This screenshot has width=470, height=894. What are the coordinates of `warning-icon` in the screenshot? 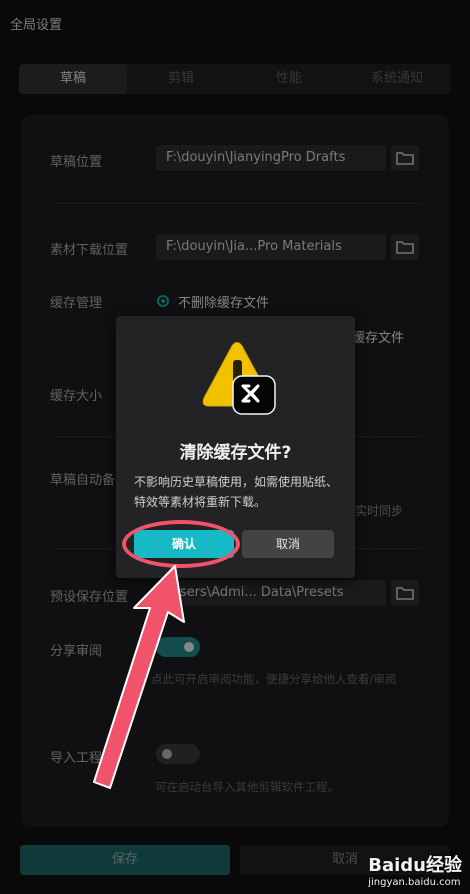 It's located at (239, 378).